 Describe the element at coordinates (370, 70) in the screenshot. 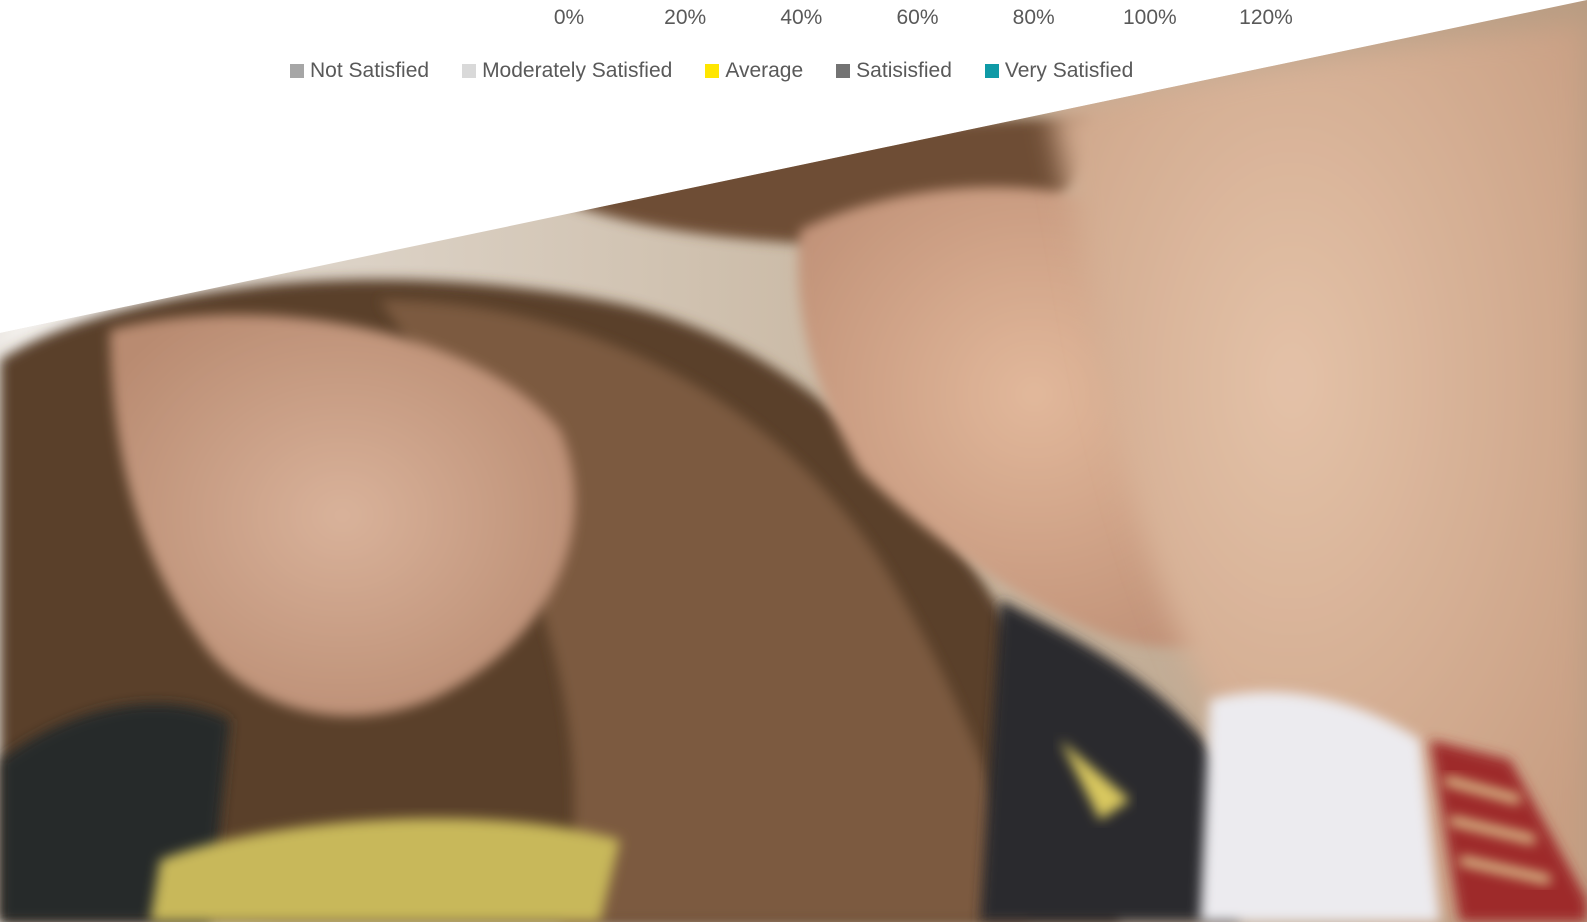

I see `legend-label: Not Satisfied` at that location.